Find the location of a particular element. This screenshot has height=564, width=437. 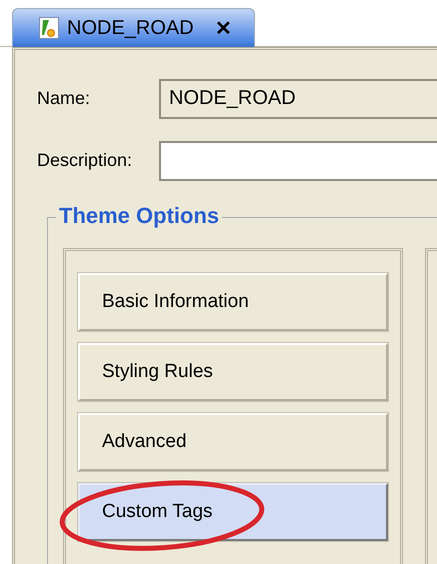

option-button: Custom Tags is located at coordinates (233, 512).